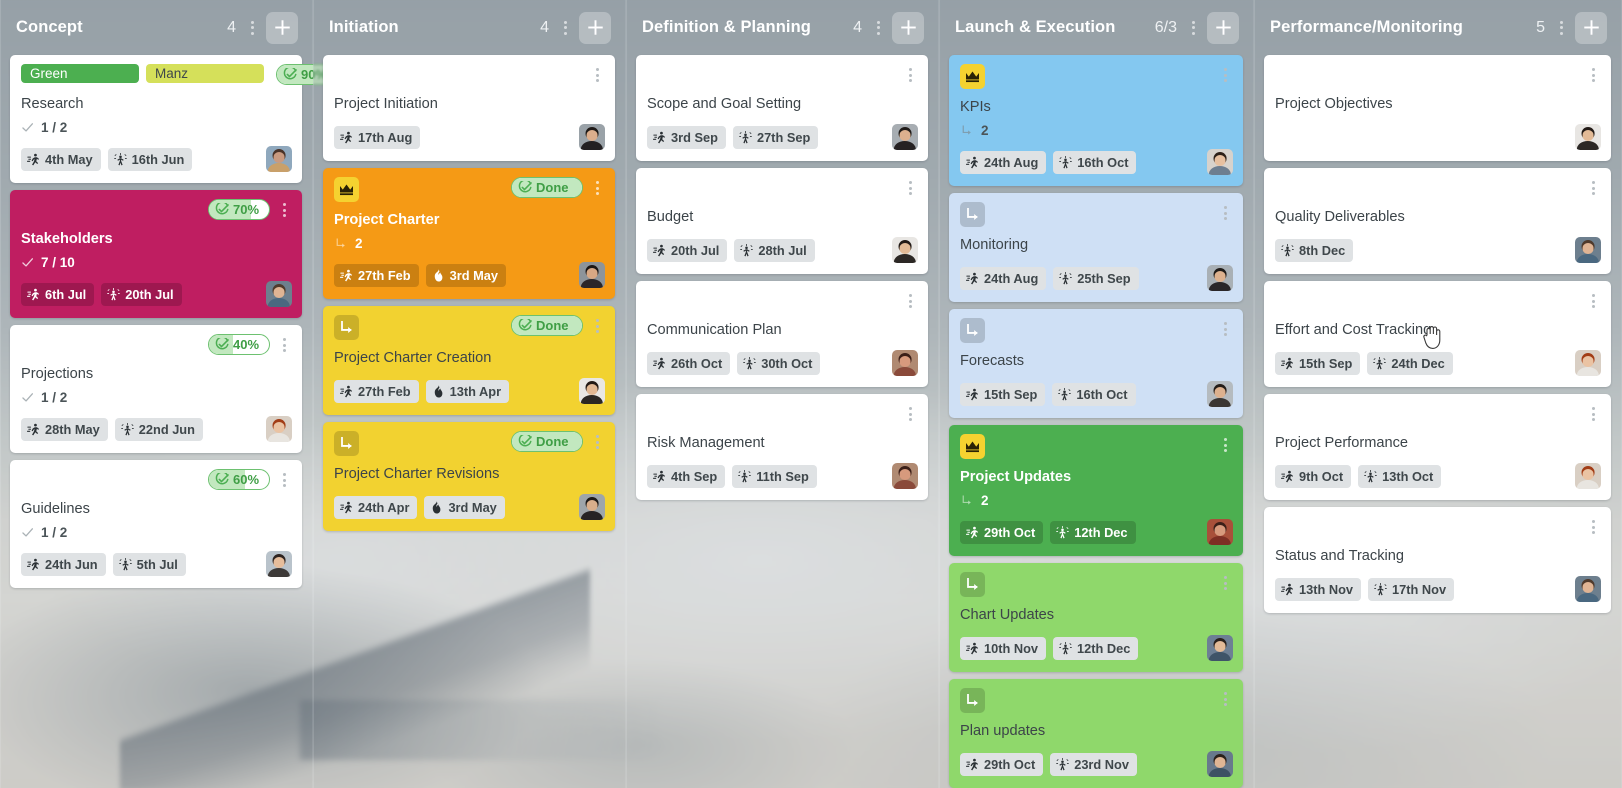  I want to click on progress-badge: 60%, so click(239, 479).